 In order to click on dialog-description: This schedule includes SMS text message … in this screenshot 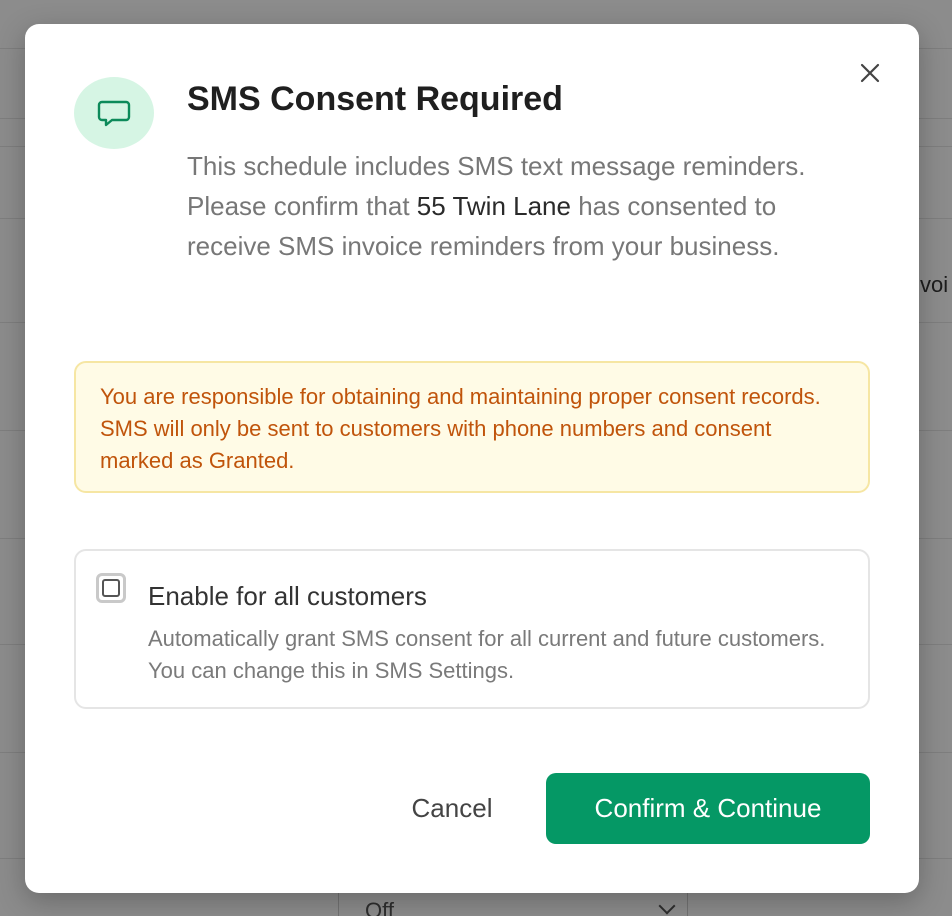, I will do `click(527, 206)`.